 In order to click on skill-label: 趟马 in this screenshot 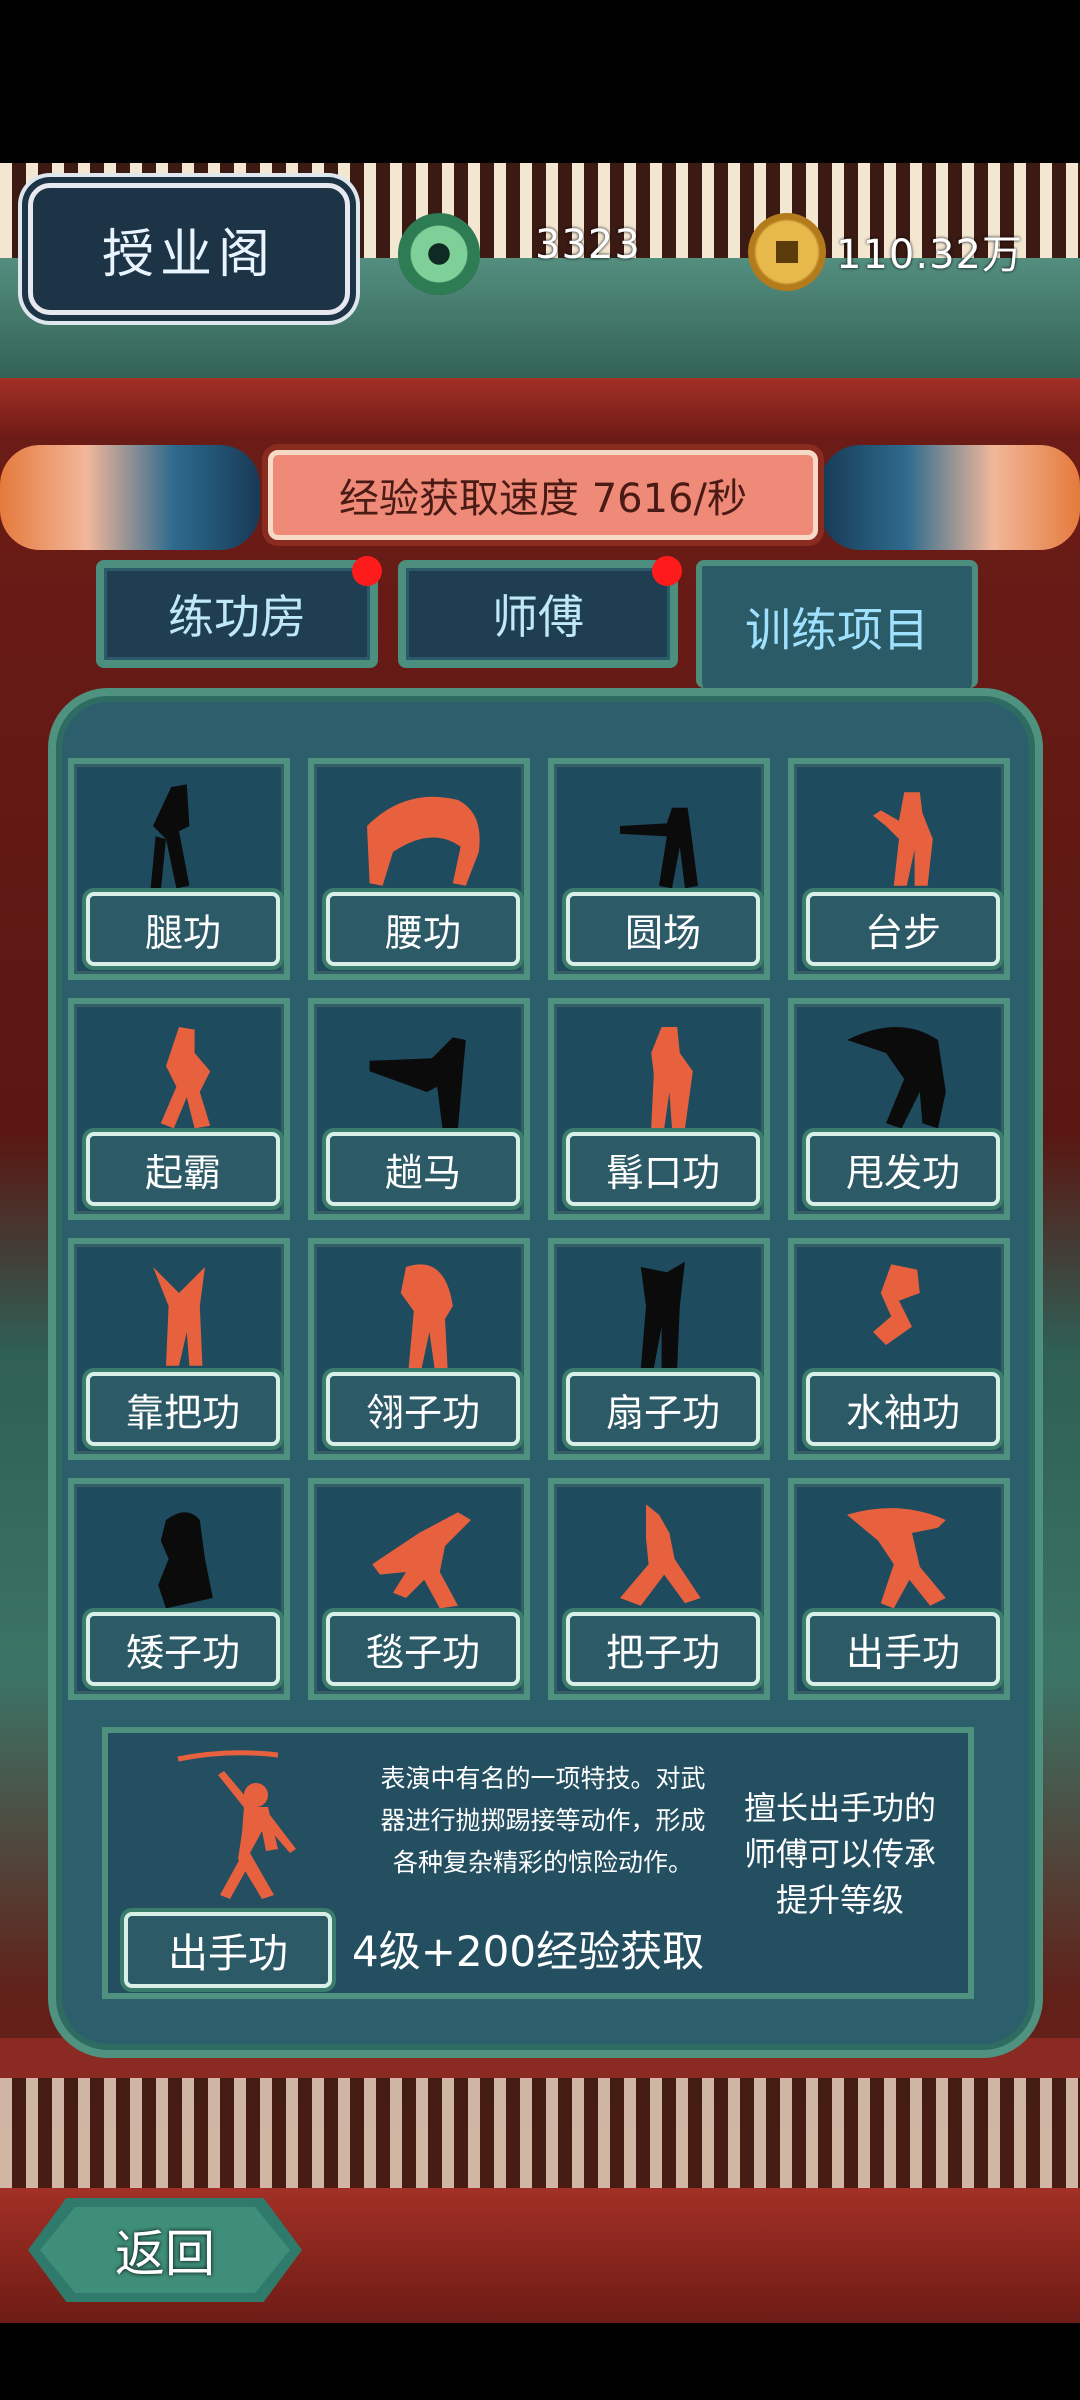, I will do `click(423, 1169)`.